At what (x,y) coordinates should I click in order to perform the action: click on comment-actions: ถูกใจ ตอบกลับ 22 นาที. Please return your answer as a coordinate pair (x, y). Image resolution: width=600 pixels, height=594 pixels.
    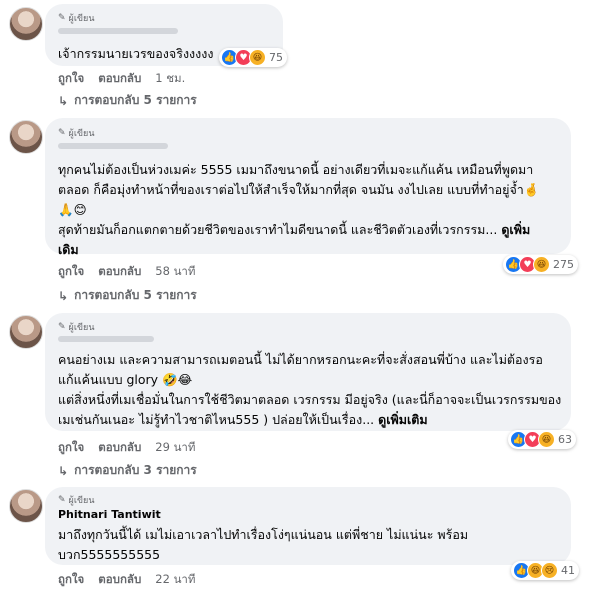
    Looking at the image, I should click on (126, 580).